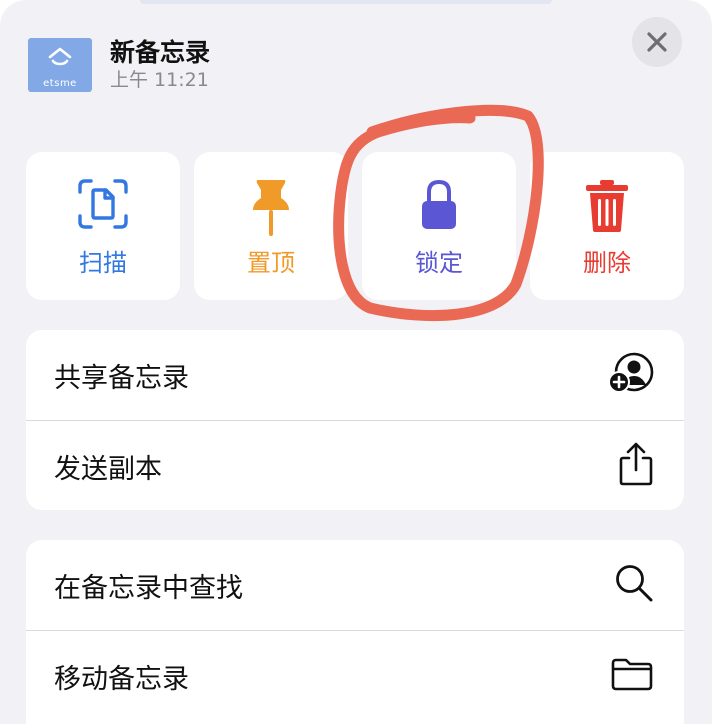 This screenshot has width=712, height=724. Describe the element at coordinates (346, 2) in the screenshot. I see `top-edge` at that location.